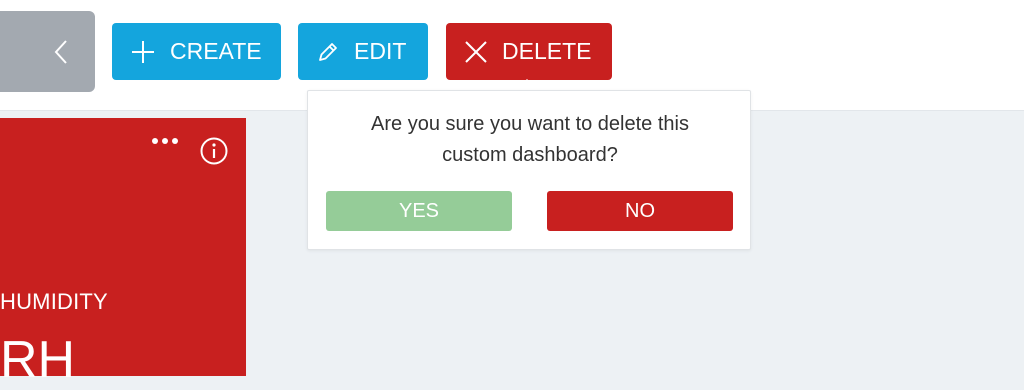 The width and height of the screenshot is (1024, 390). Describe the element at coordinates (47, 51) in the screenshot. I see `back-button` at that location.